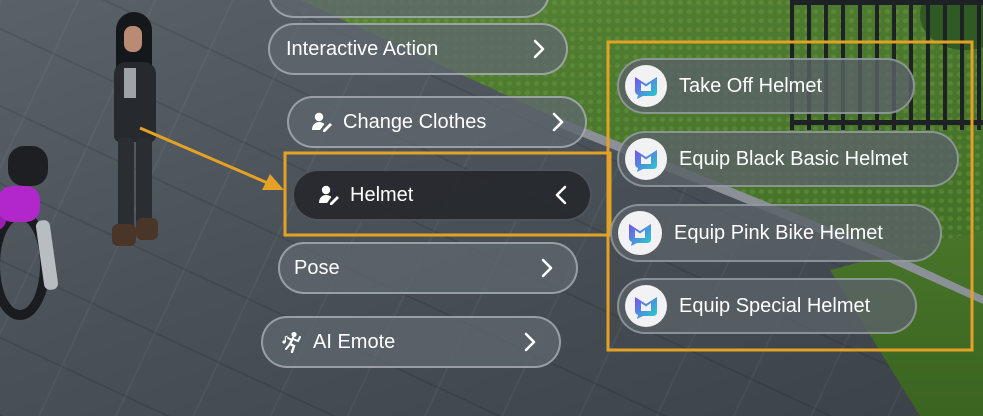 The height and width of the screenshot is (416, 983). What do you see at coordinates (428, 268) in the screenshot?
I see `menu-item-pose: Pose` at bounding box center [428, 268].